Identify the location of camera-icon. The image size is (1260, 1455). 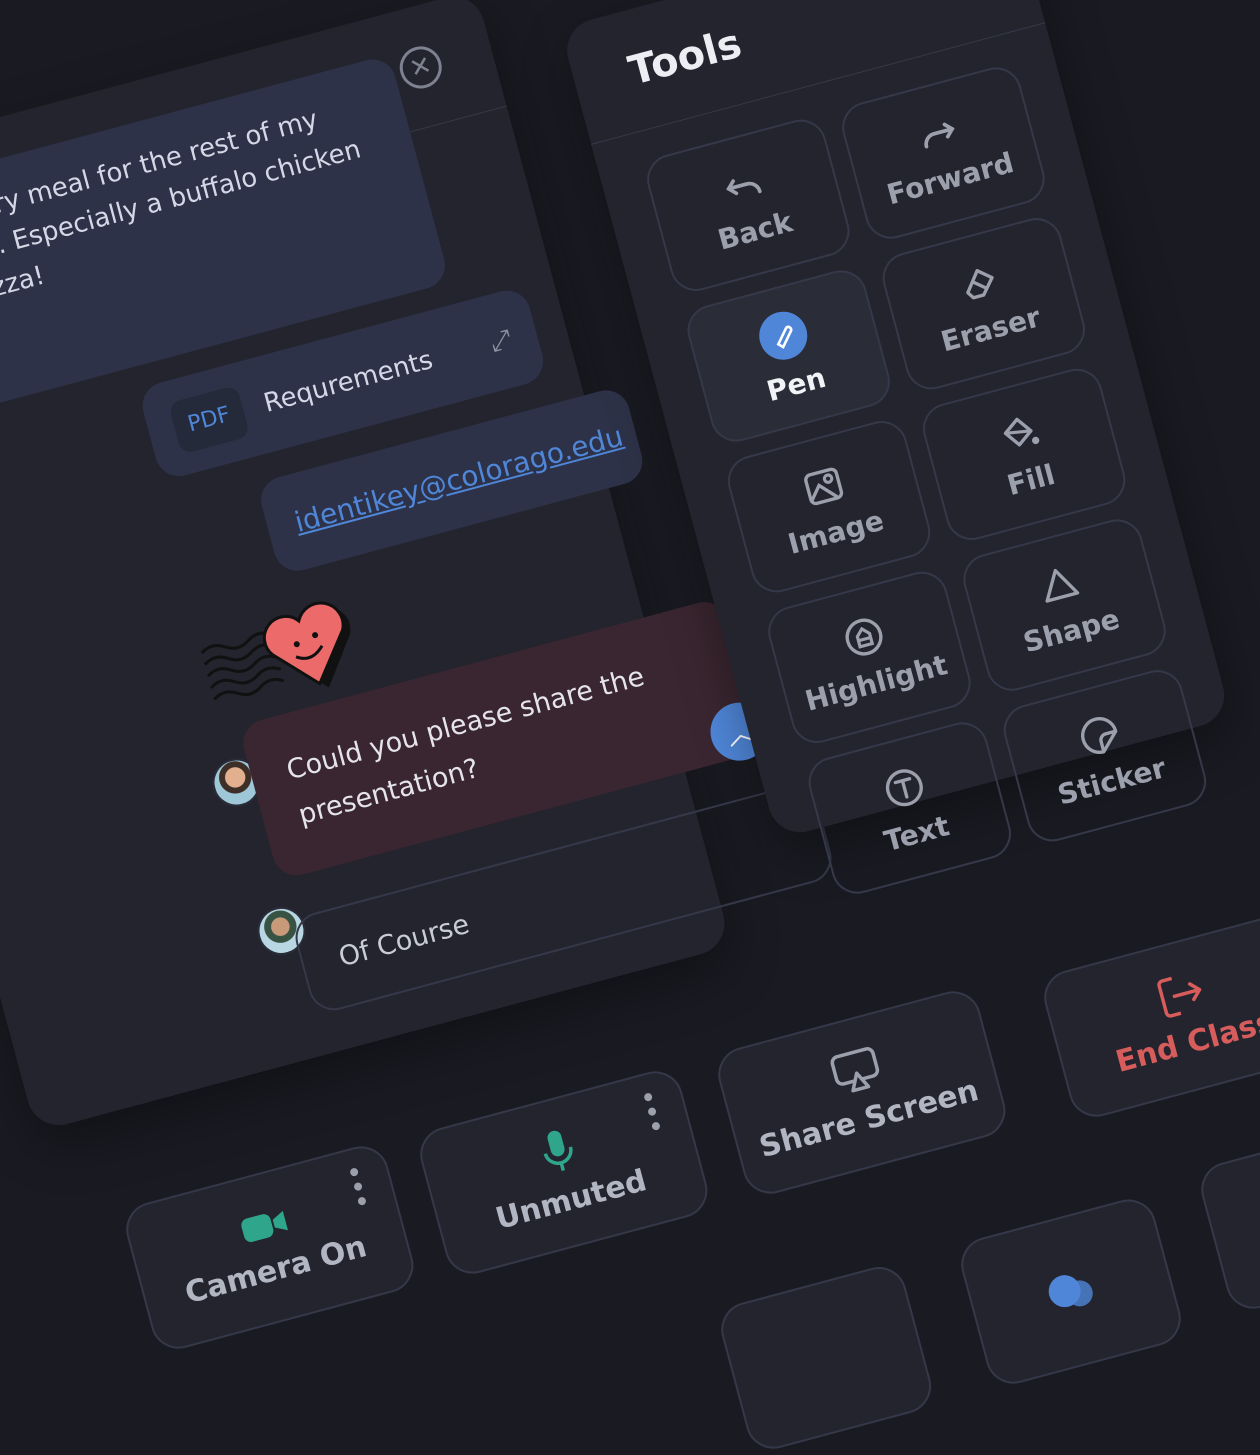
(264, 1226).